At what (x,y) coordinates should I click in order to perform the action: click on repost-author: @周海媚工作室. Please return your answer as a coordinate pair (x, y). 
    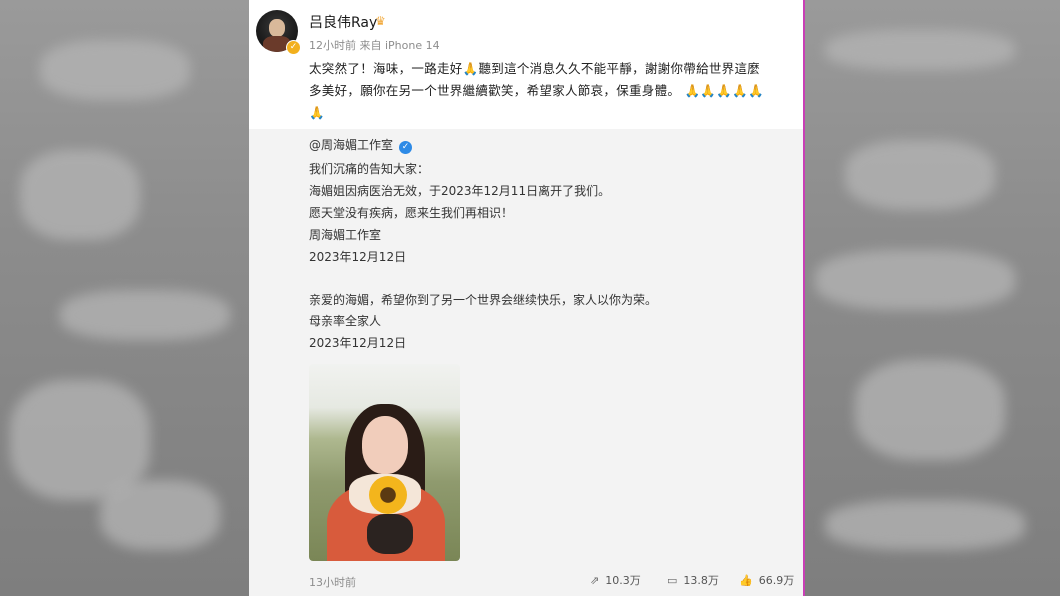
    Looking at the image, I should click on (351, 145).